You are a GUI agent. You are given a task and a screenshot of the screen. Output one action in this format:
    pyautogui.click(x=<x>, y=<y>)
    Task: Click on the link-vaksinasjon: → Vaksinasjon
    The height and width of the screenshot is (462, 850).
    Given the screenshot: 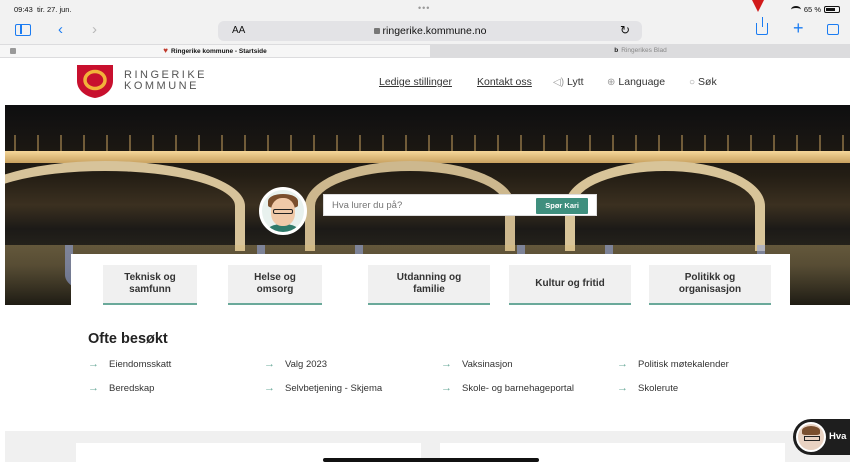 What is the action you would take?
    pyautogui.click(x=477, y=364)
    